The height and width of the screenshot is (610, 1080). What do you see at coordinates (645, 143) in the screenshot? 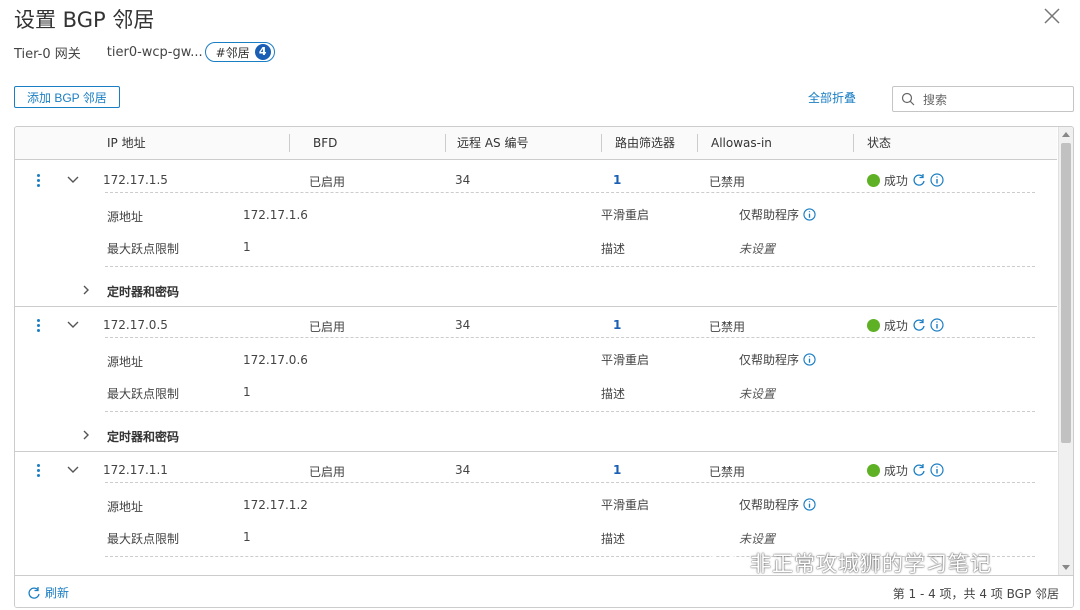
I see `column-header-route-filters: 路由筛选器` at bounding box center [645, 143].